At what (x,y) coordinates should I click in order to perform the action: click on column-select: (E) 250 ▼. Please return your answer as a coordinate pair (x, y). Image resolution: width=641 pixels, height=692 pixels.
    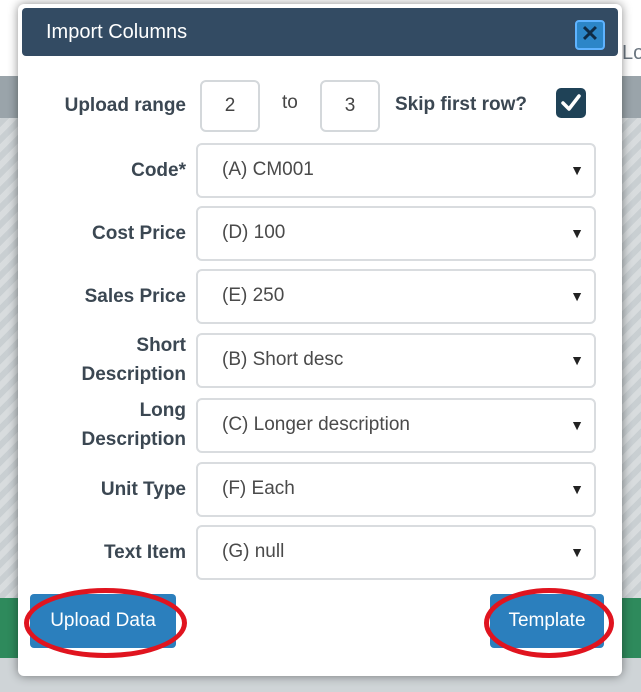
    Looking at the image, I should click on (396, 296).